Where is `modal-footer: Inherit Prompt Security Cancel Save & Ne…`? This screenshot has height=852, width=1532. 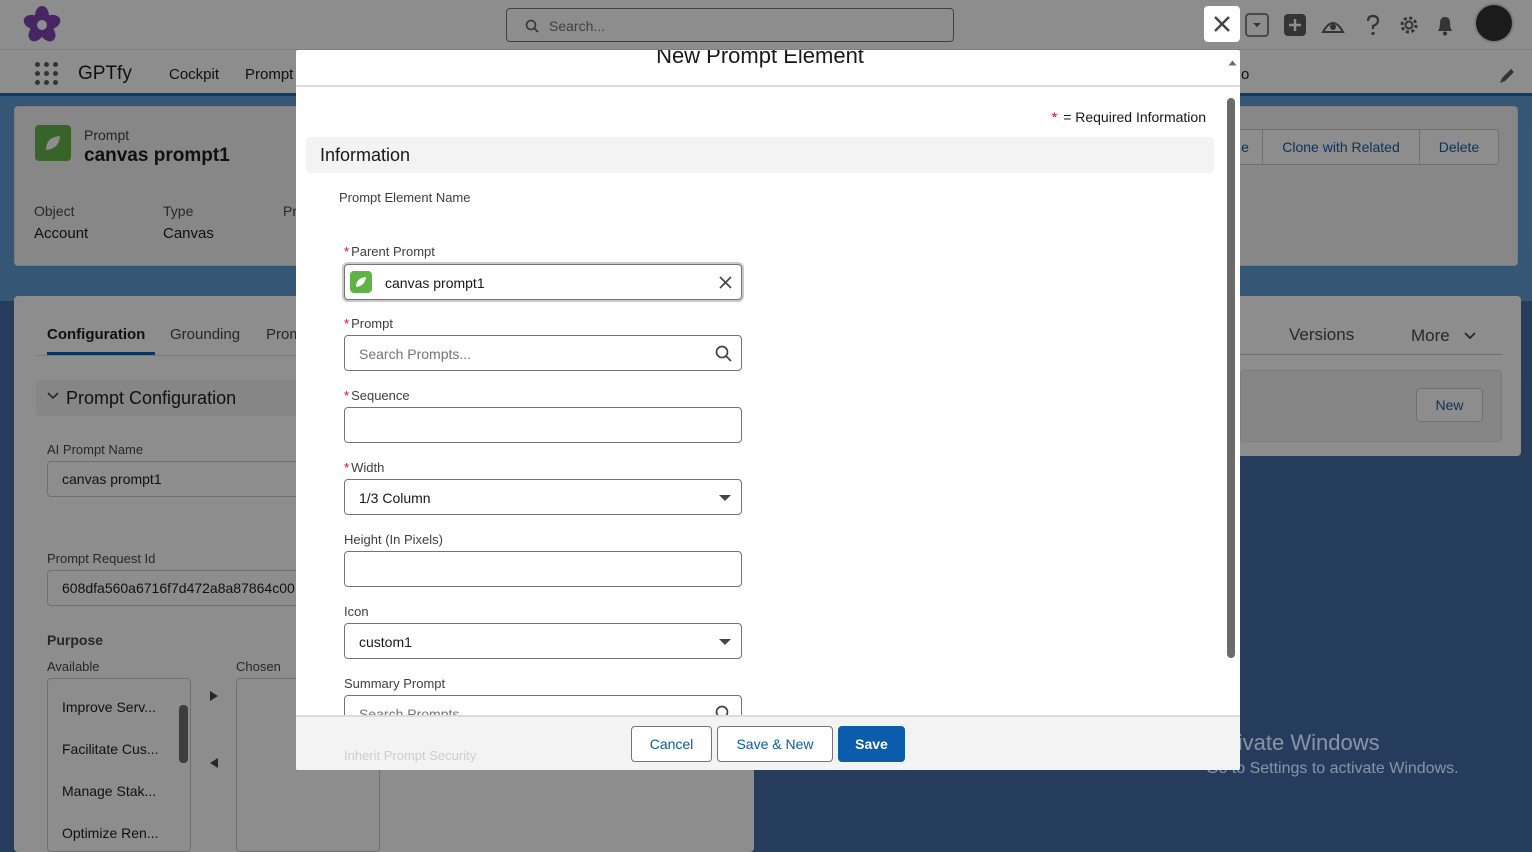 modal-footer: Inherit Prompt Security Cancel Save & Ne… is located at coordinates (768, 742).